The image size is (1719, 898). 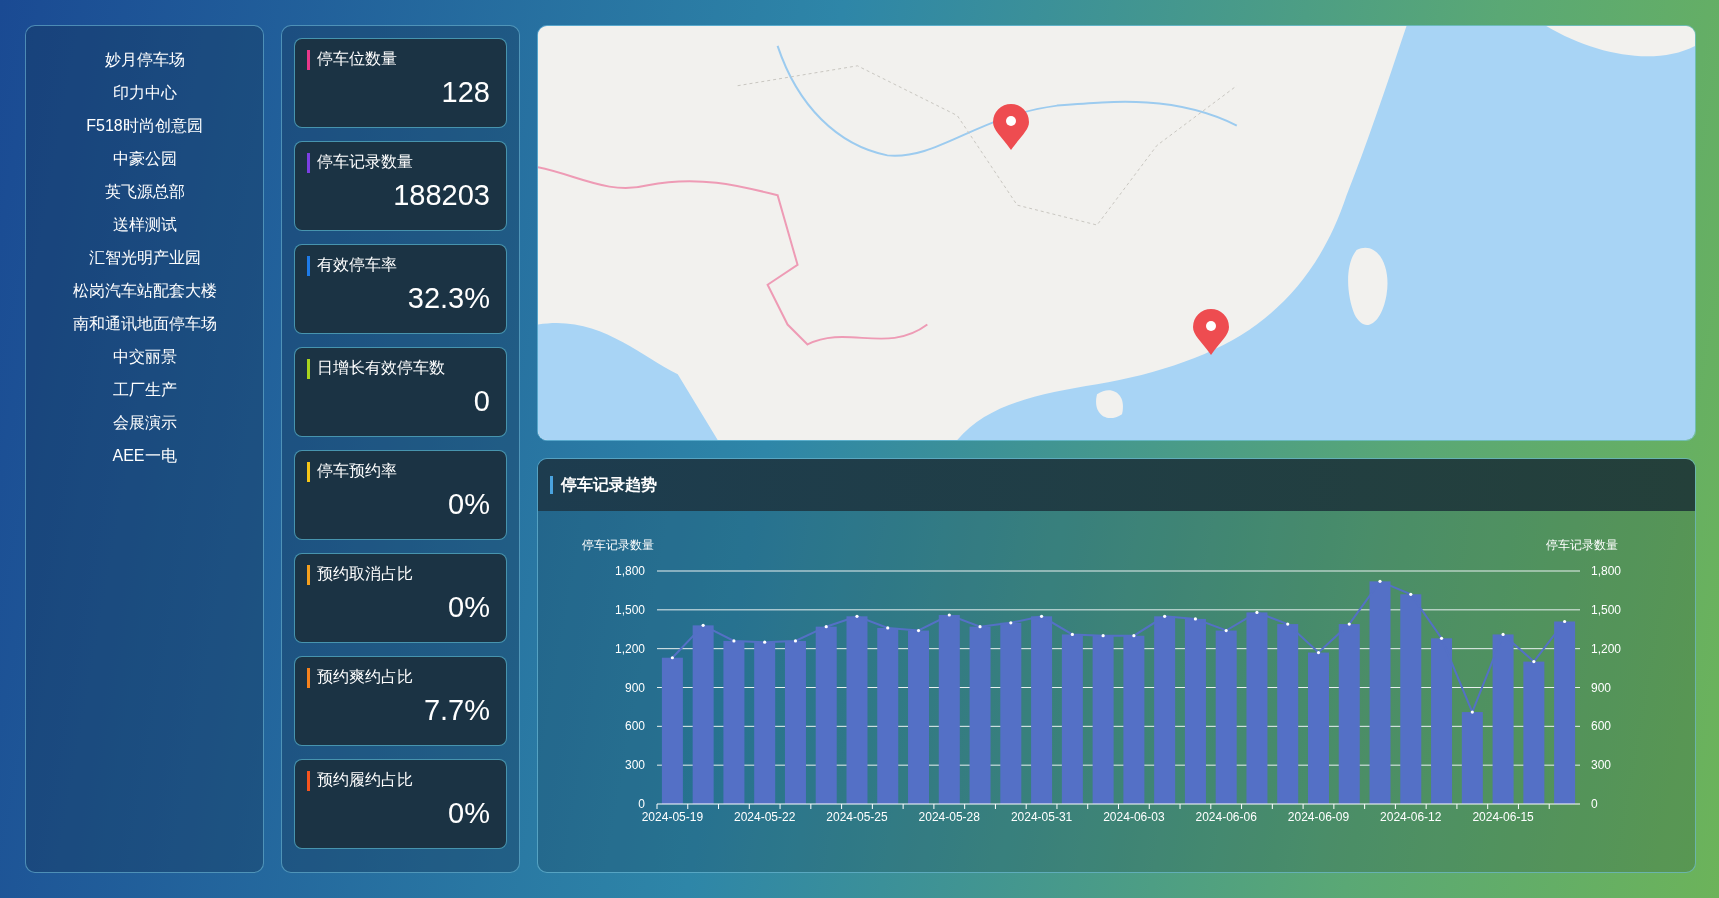 I want to click on panel-title: 停车记录趋势, so click(x=609, y=484).